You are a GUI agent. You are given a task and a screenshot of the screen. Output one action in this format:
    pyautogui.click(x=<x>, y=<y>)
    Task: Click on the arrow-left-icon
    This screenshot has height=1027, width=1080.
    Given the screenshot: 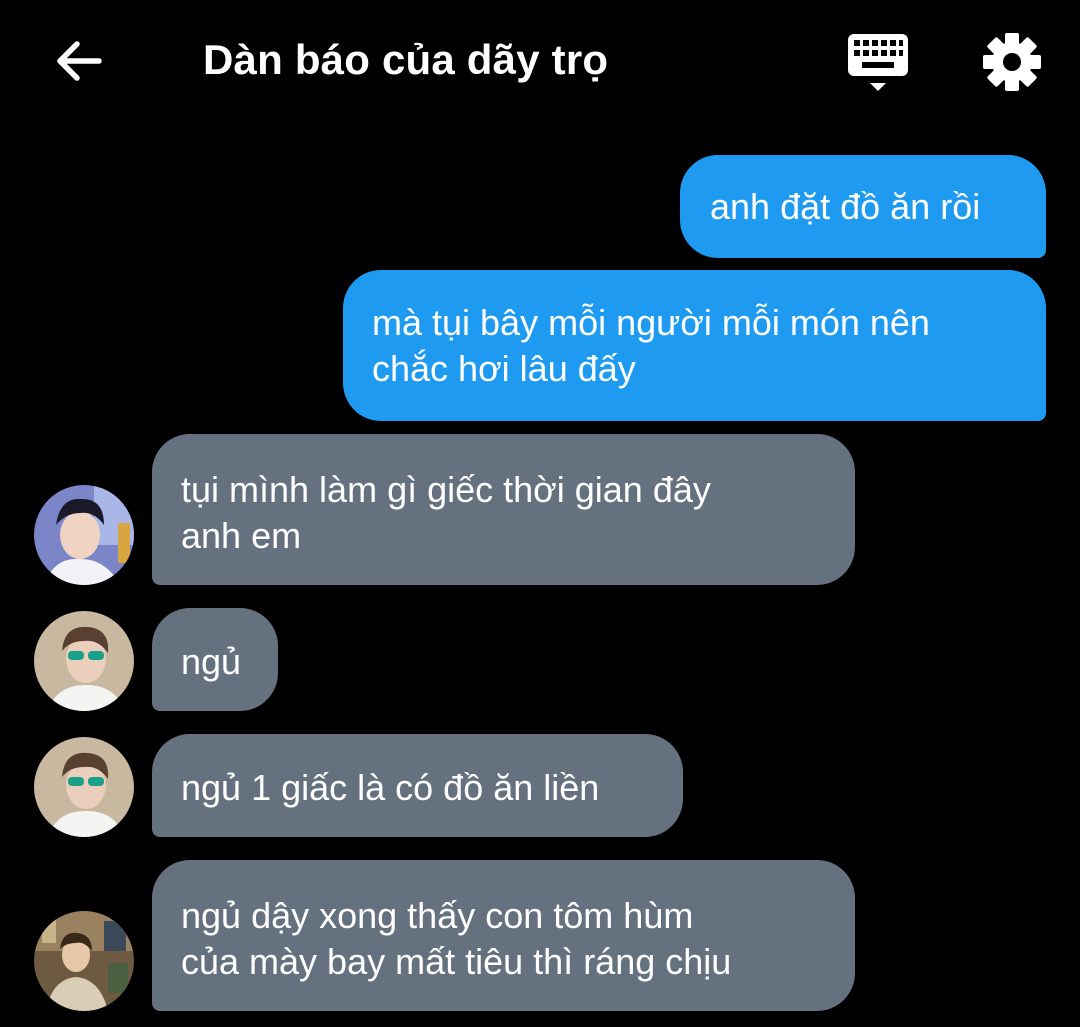 What is the action you would take?
    pyautogui.click(x=79, y=61)
    